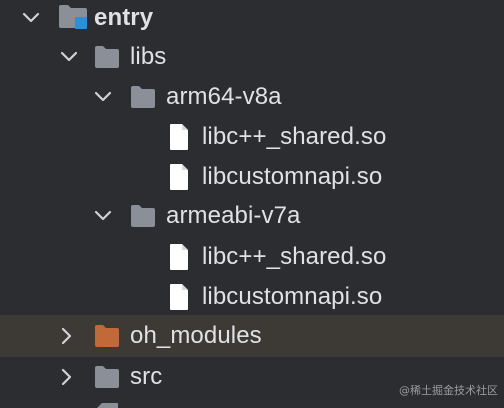  Describe the element at coordinates (233, 215) in the screenshot. I see `tree-label: armeabi-v7a` at that location.